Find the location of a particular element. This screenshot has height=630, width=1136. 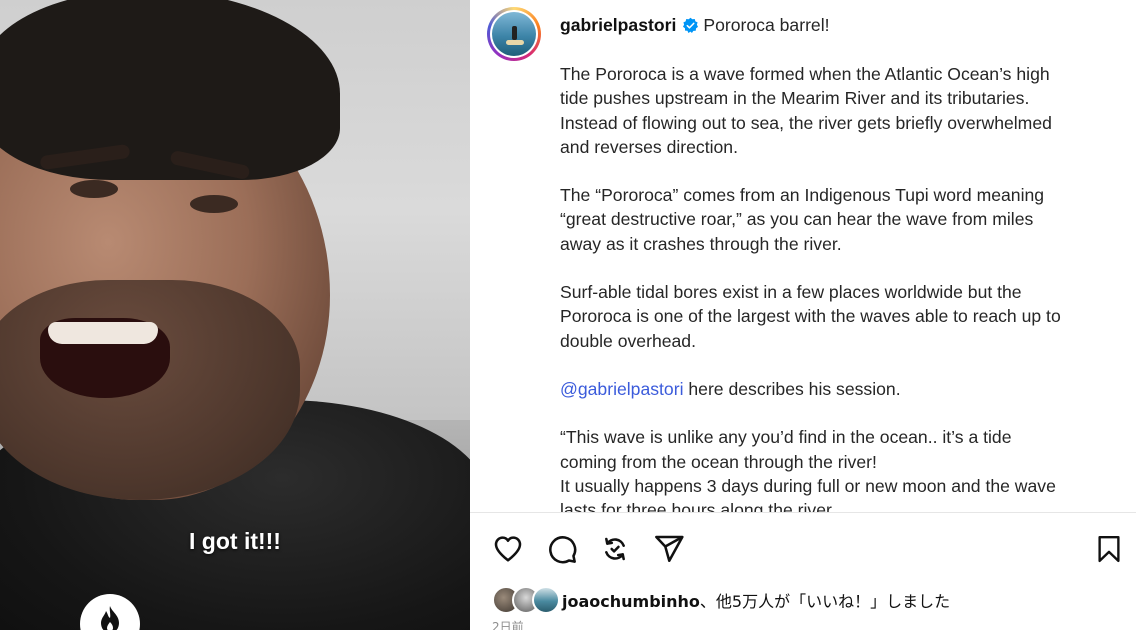

share-icon is located at coordinates (669, 548).